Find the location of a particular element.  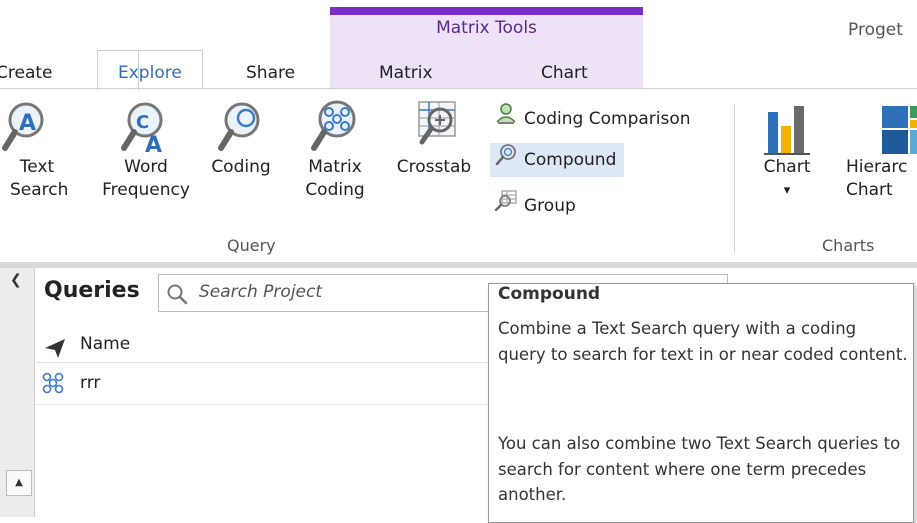

bar-chart-icon is located at coordinates (787, 128).